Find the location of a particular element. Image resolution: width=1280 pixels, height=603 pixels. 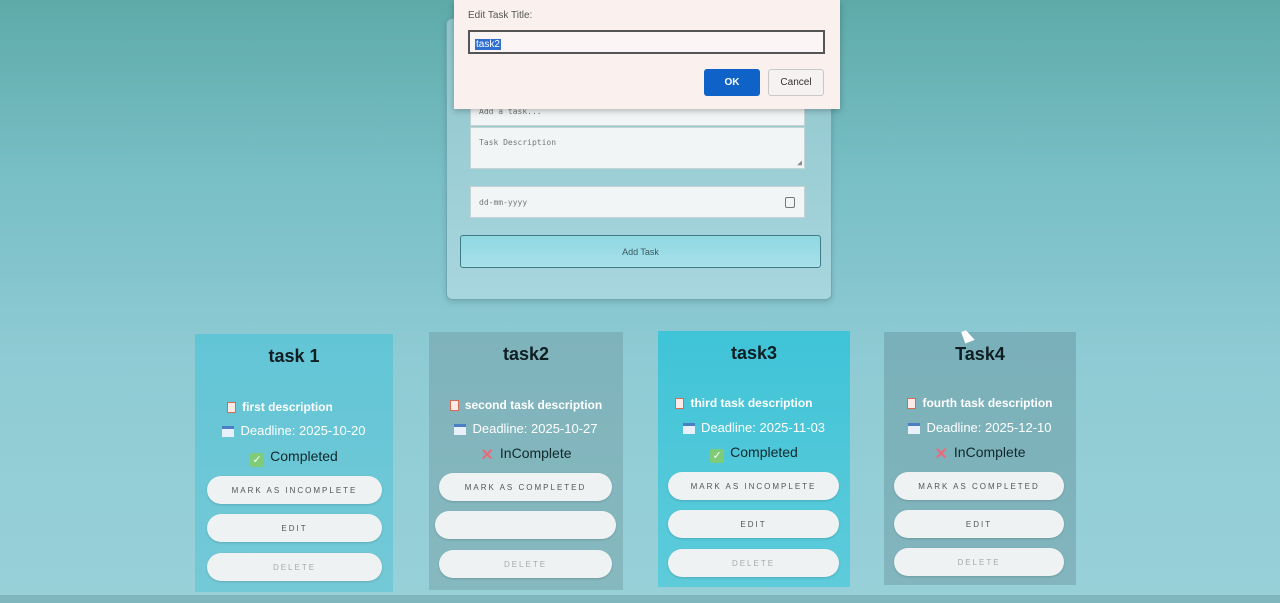

task-deadline-text: Deadline: 2025-12-10 is located at coordinates (989, 427).